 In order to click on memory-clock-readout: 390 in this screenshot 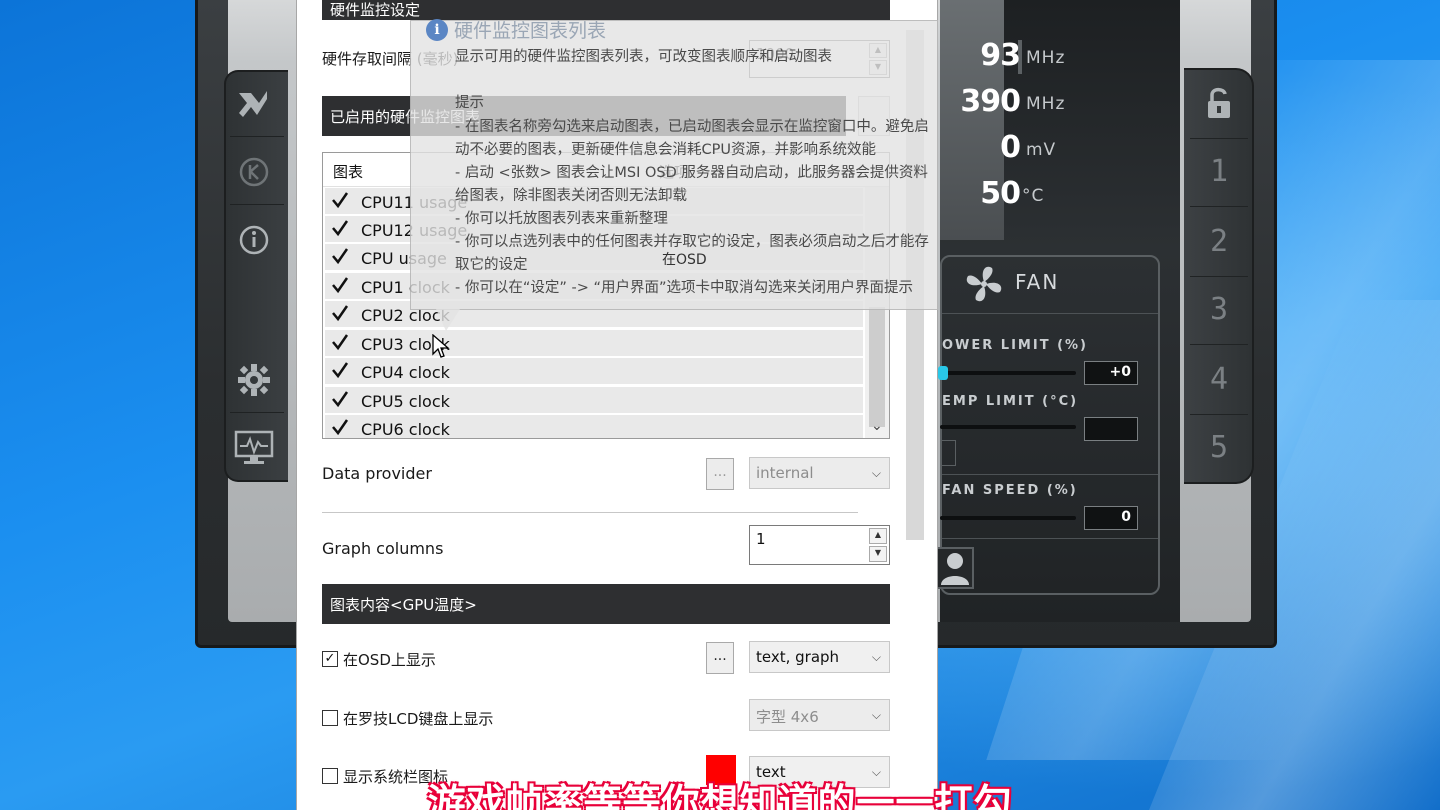, I will do `click(990, 101)`.